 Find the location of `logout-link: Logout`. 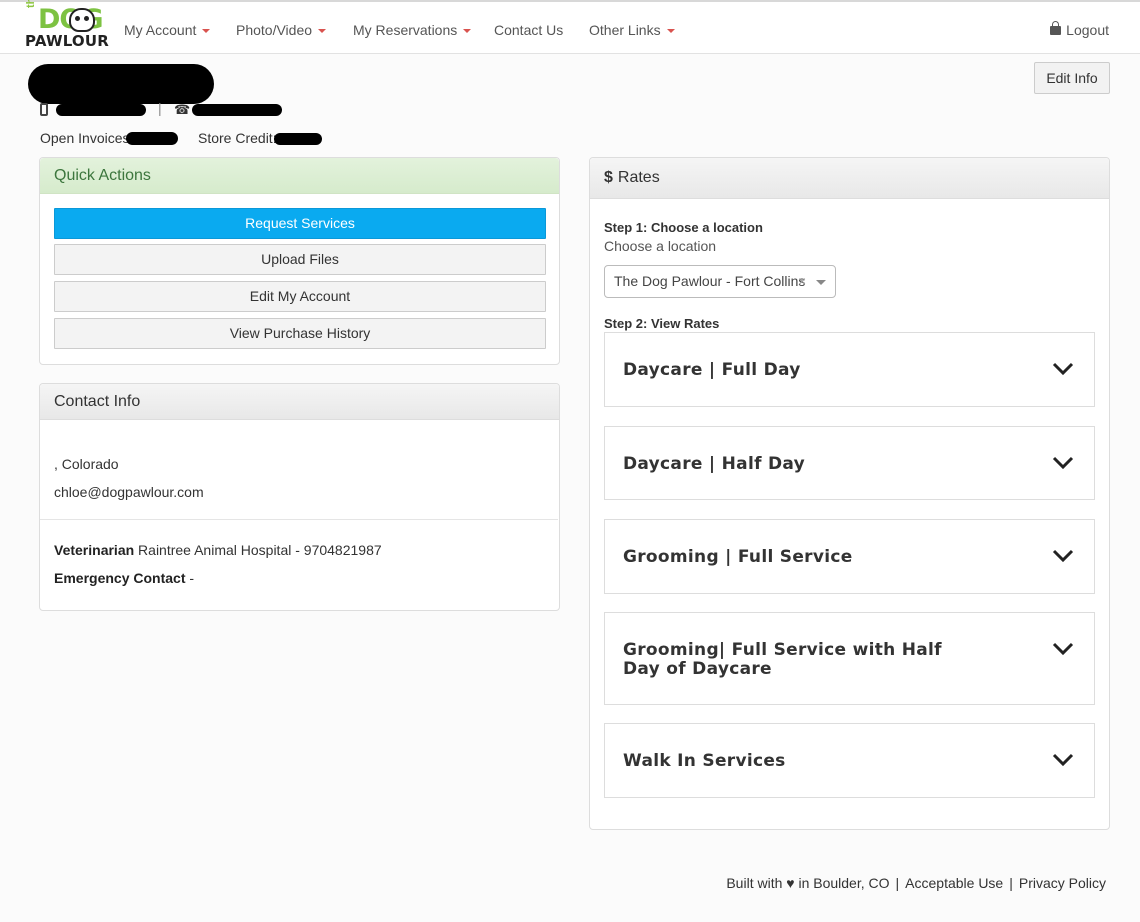

logout-link: Logout is located at coordinates (1079, 29).